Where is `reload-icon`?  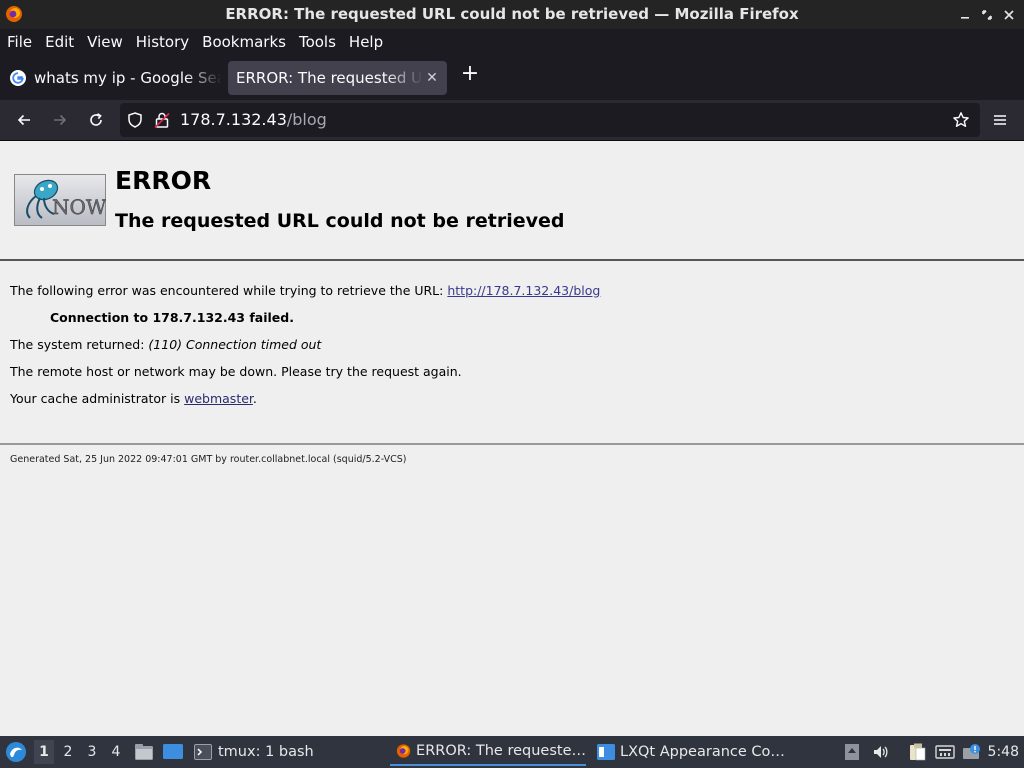
reload-icon is located at coordinates (96, 120).